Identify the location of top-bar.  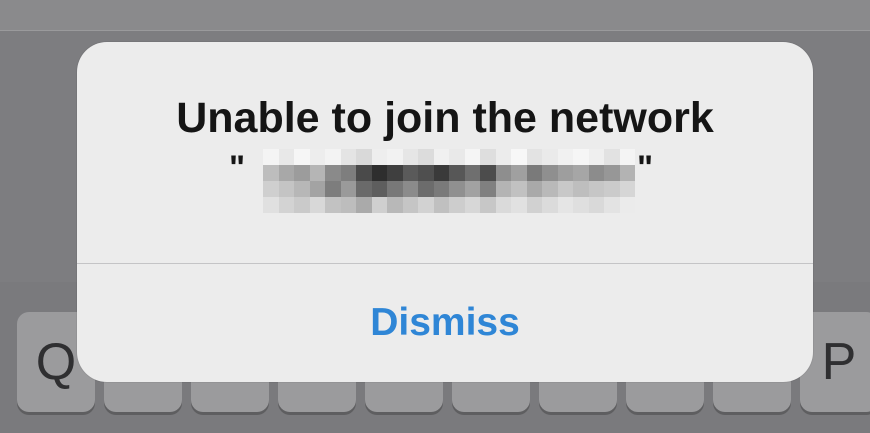
(435, 15).